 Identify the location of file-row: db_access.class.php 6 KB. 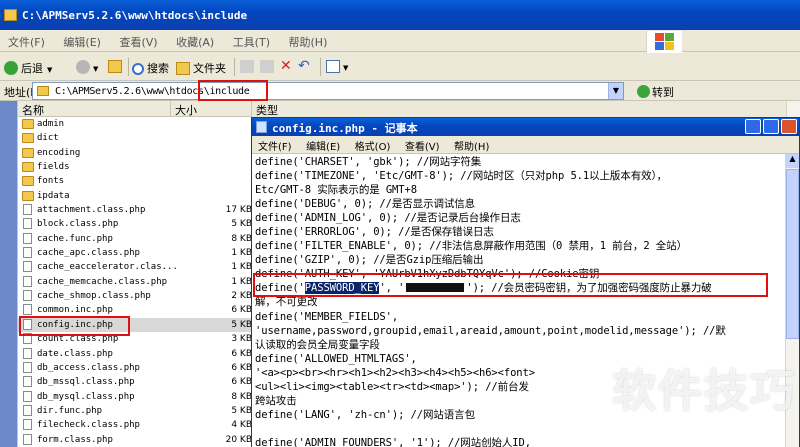
(135, 368).